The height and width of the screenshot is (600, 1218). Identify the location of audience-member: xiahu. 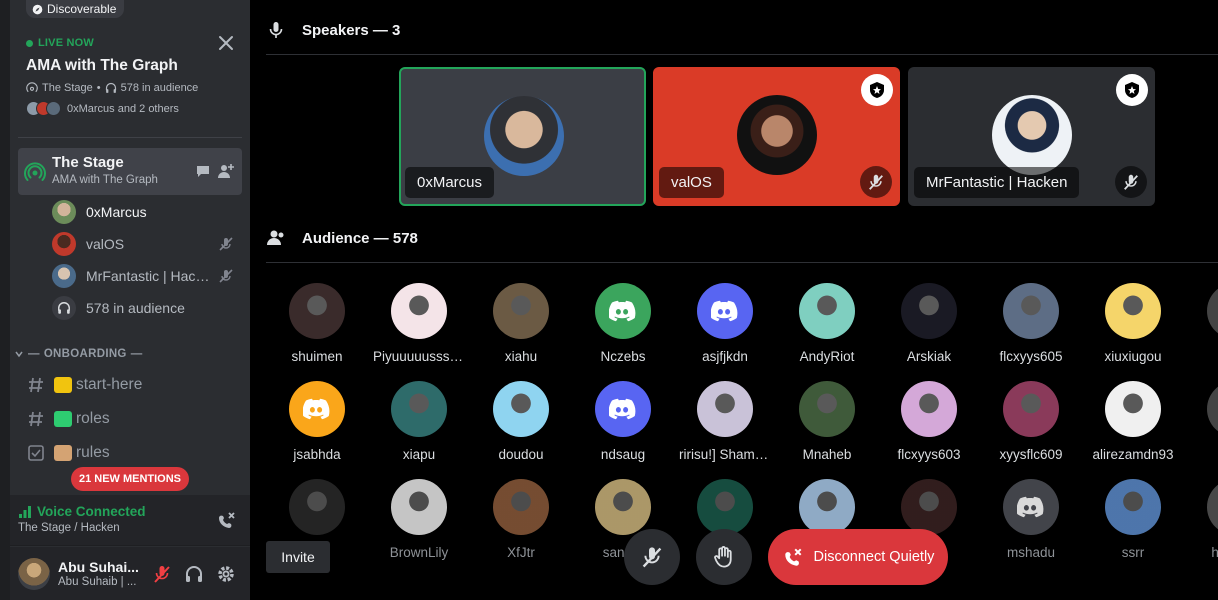
(521, 323).